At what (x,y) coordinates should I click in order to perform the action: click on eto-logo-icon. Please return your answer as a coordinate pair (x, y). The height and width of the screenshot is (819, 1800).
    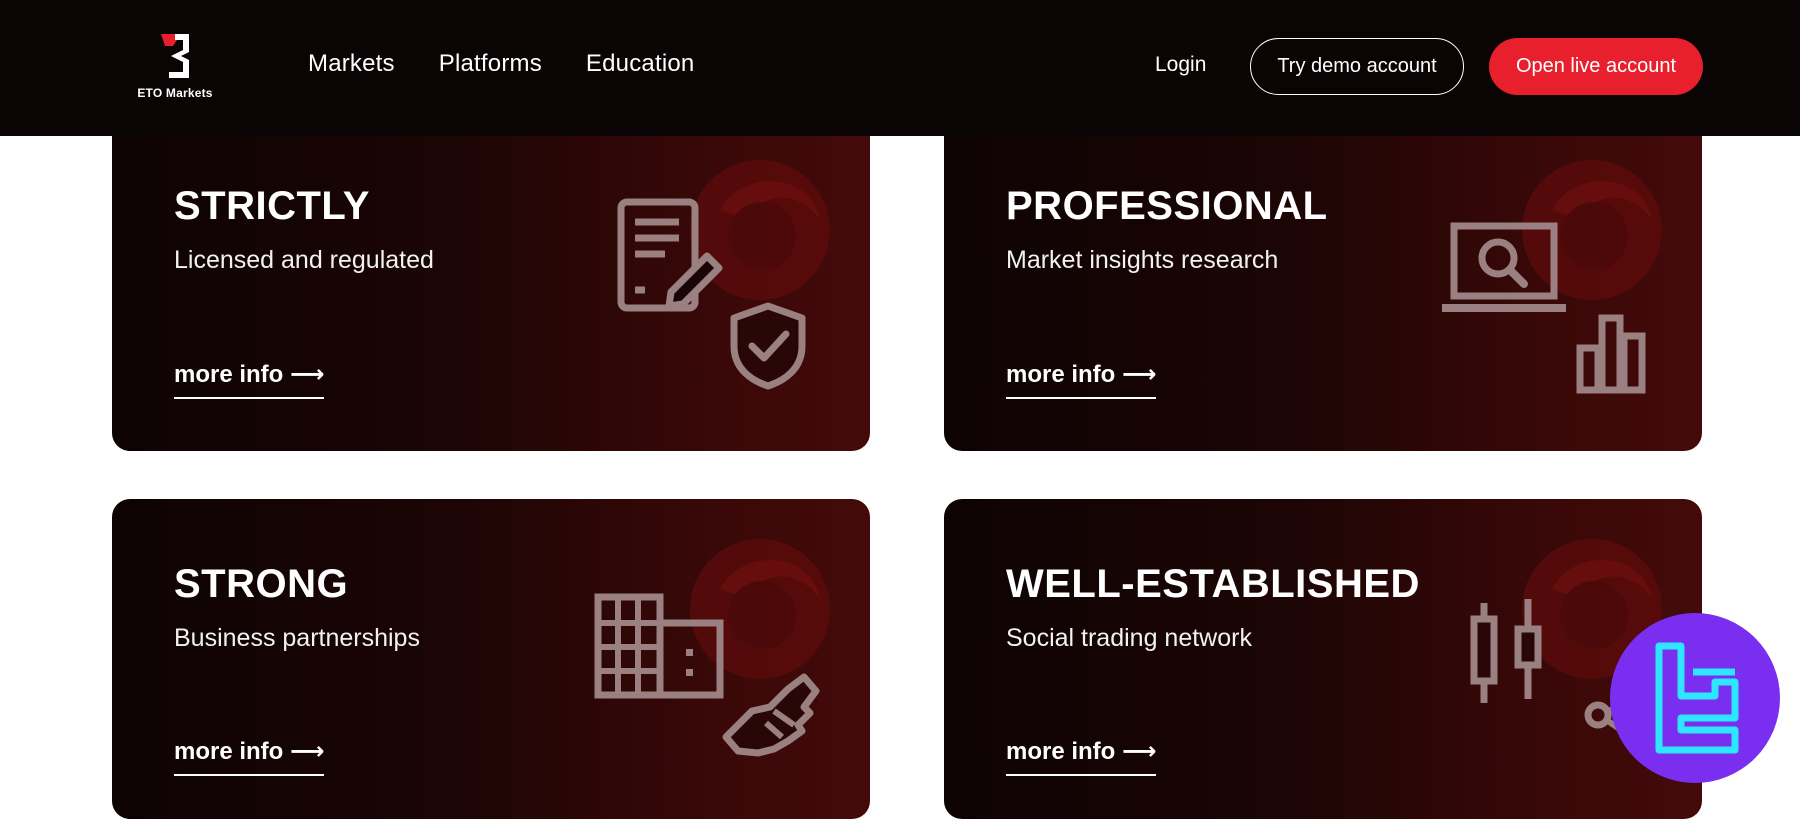
    Looking at the image, I should click on (175, 56).